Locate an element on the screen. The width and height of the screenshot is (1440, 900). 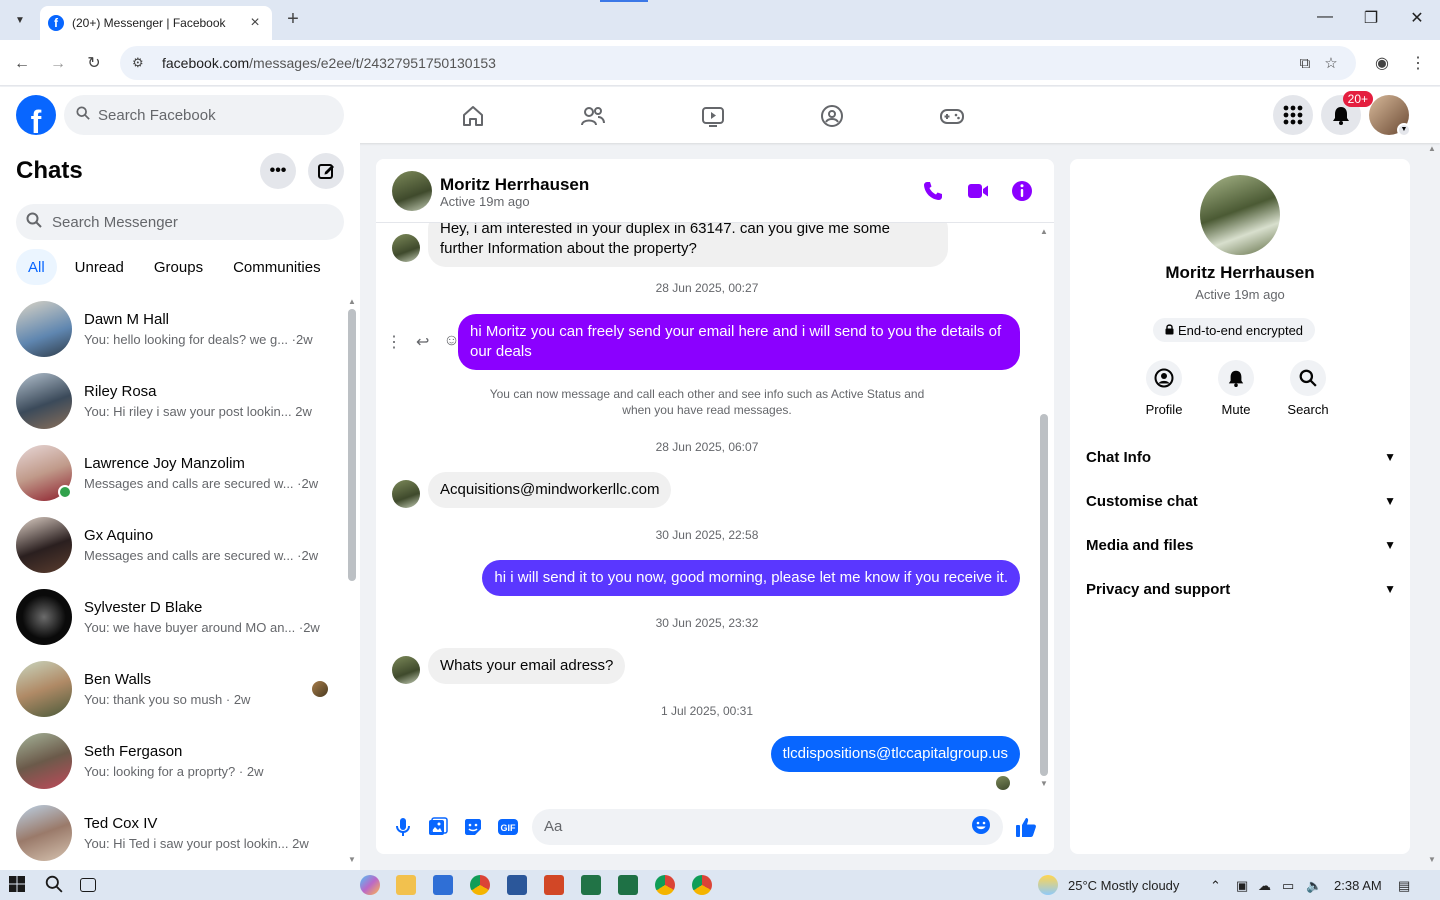
thread-scrollbar is located at coordinates (1044, 595).